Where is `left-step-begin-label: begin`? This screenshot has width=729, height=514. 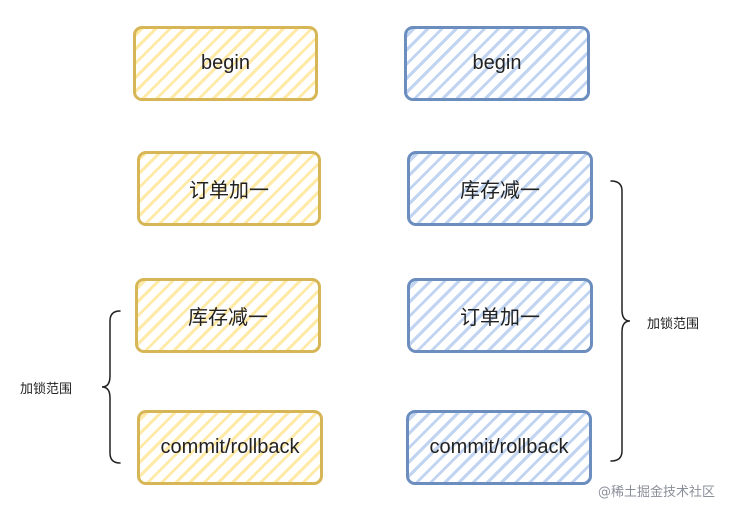
left-step-begin-label: begin is located at coordinates (225, 63).